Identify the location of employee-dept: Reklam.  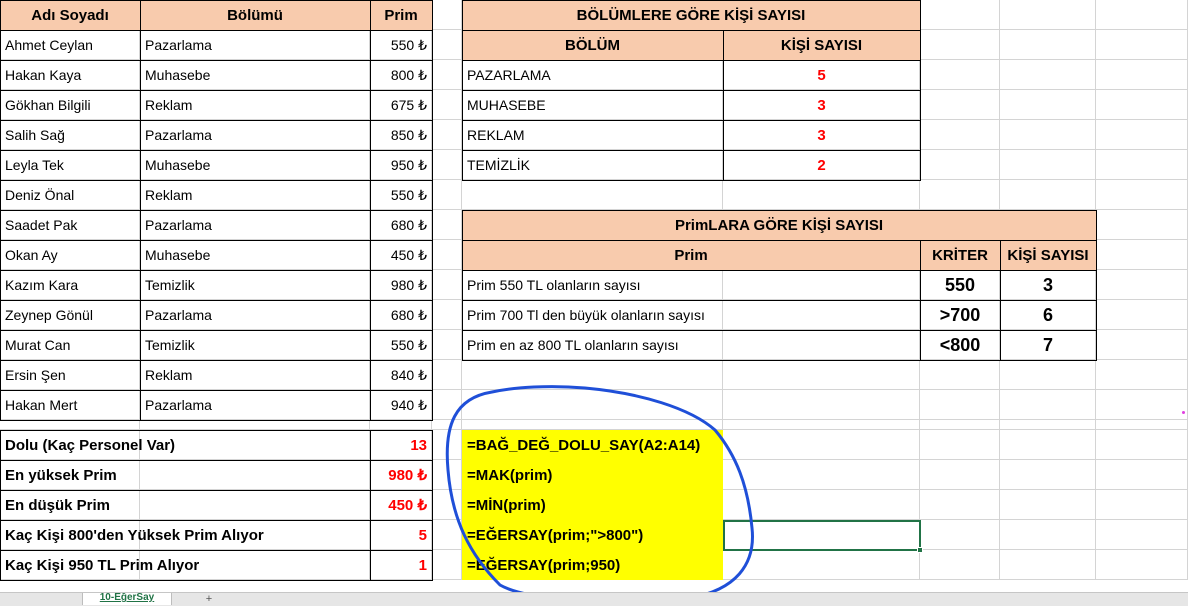
(255, 195).